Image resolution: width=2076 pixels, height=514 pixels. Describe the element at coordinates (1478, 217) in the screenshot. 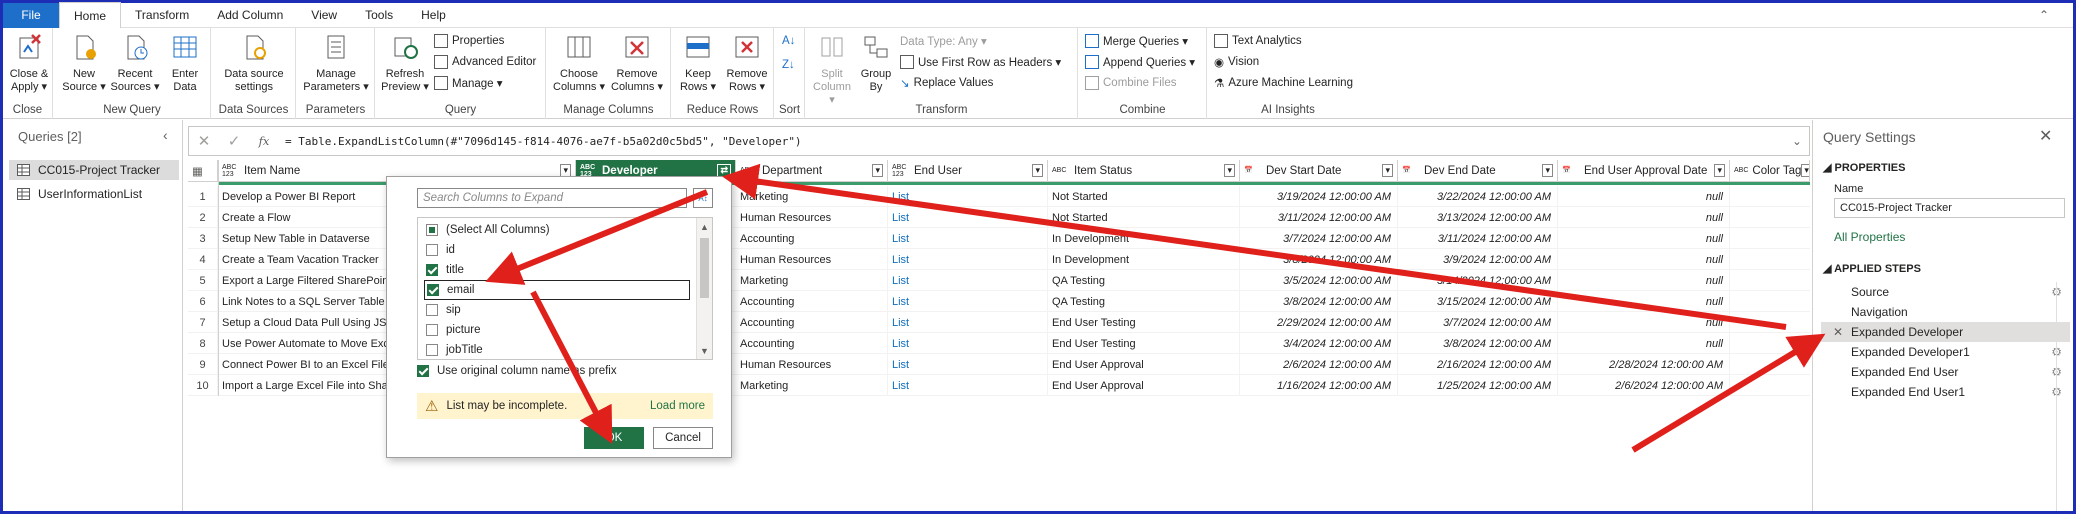

I see `table-cell: 3/13/2024 12:00:00 AM` at that location.